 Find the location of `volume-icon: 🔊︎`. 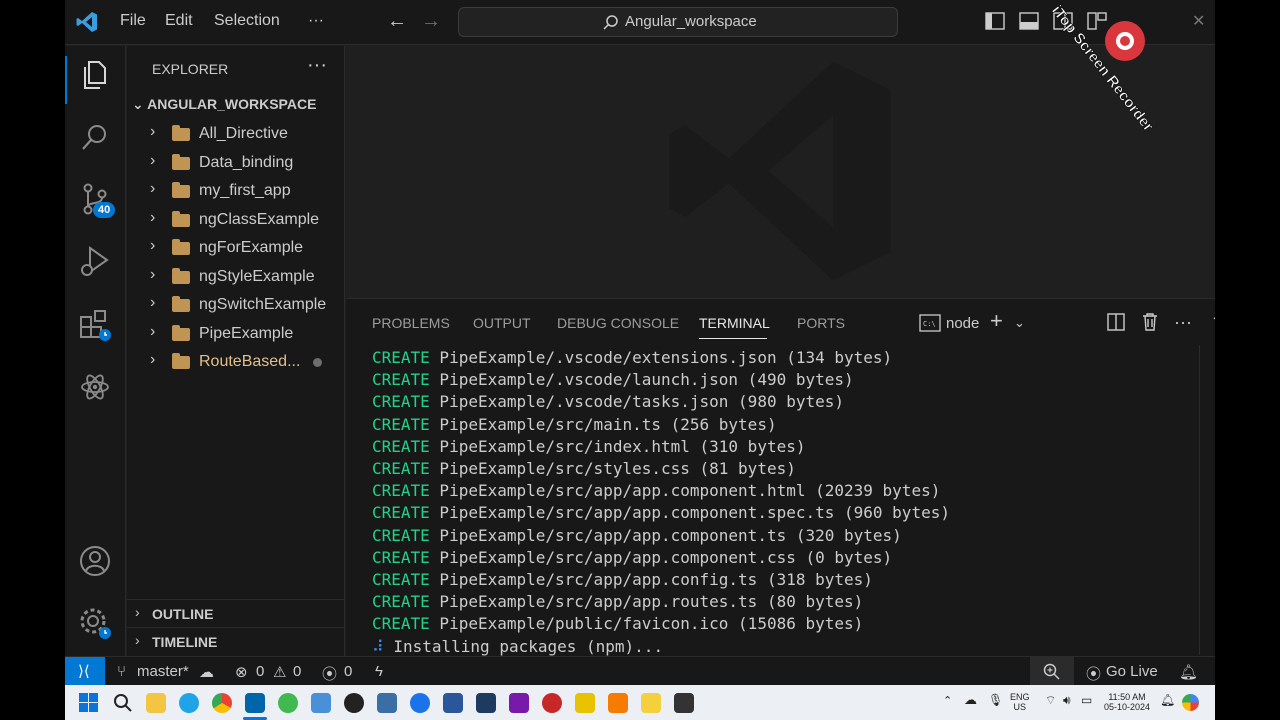

volume-icon: 🔊︎ is located at coordinates (1067, 700).